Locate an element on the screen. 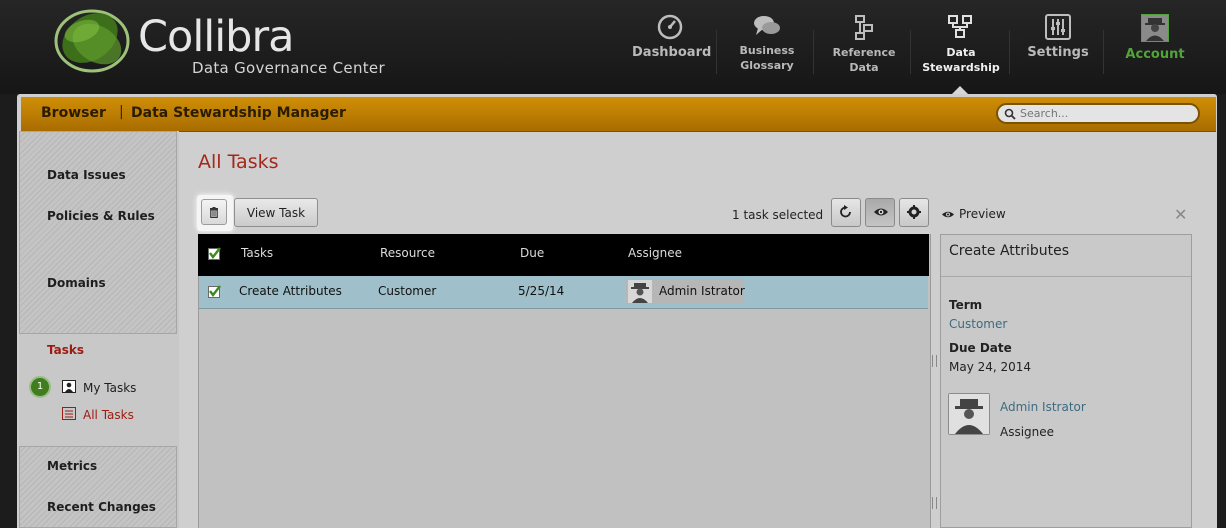  select-all-checkbox is located at coordinates (214, 253).